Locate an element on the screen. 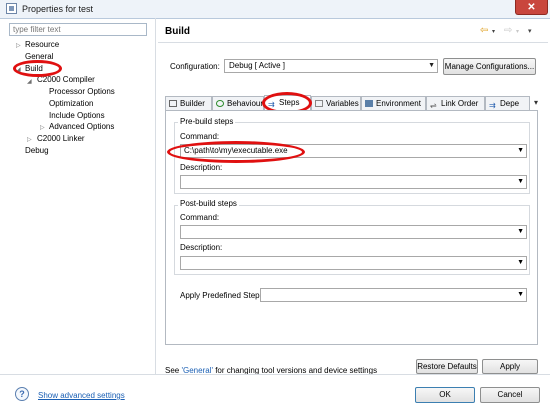 The height and width of the screenshot is (416, 550). configuration-label: Configuration: is located at coordinates (195, 66).